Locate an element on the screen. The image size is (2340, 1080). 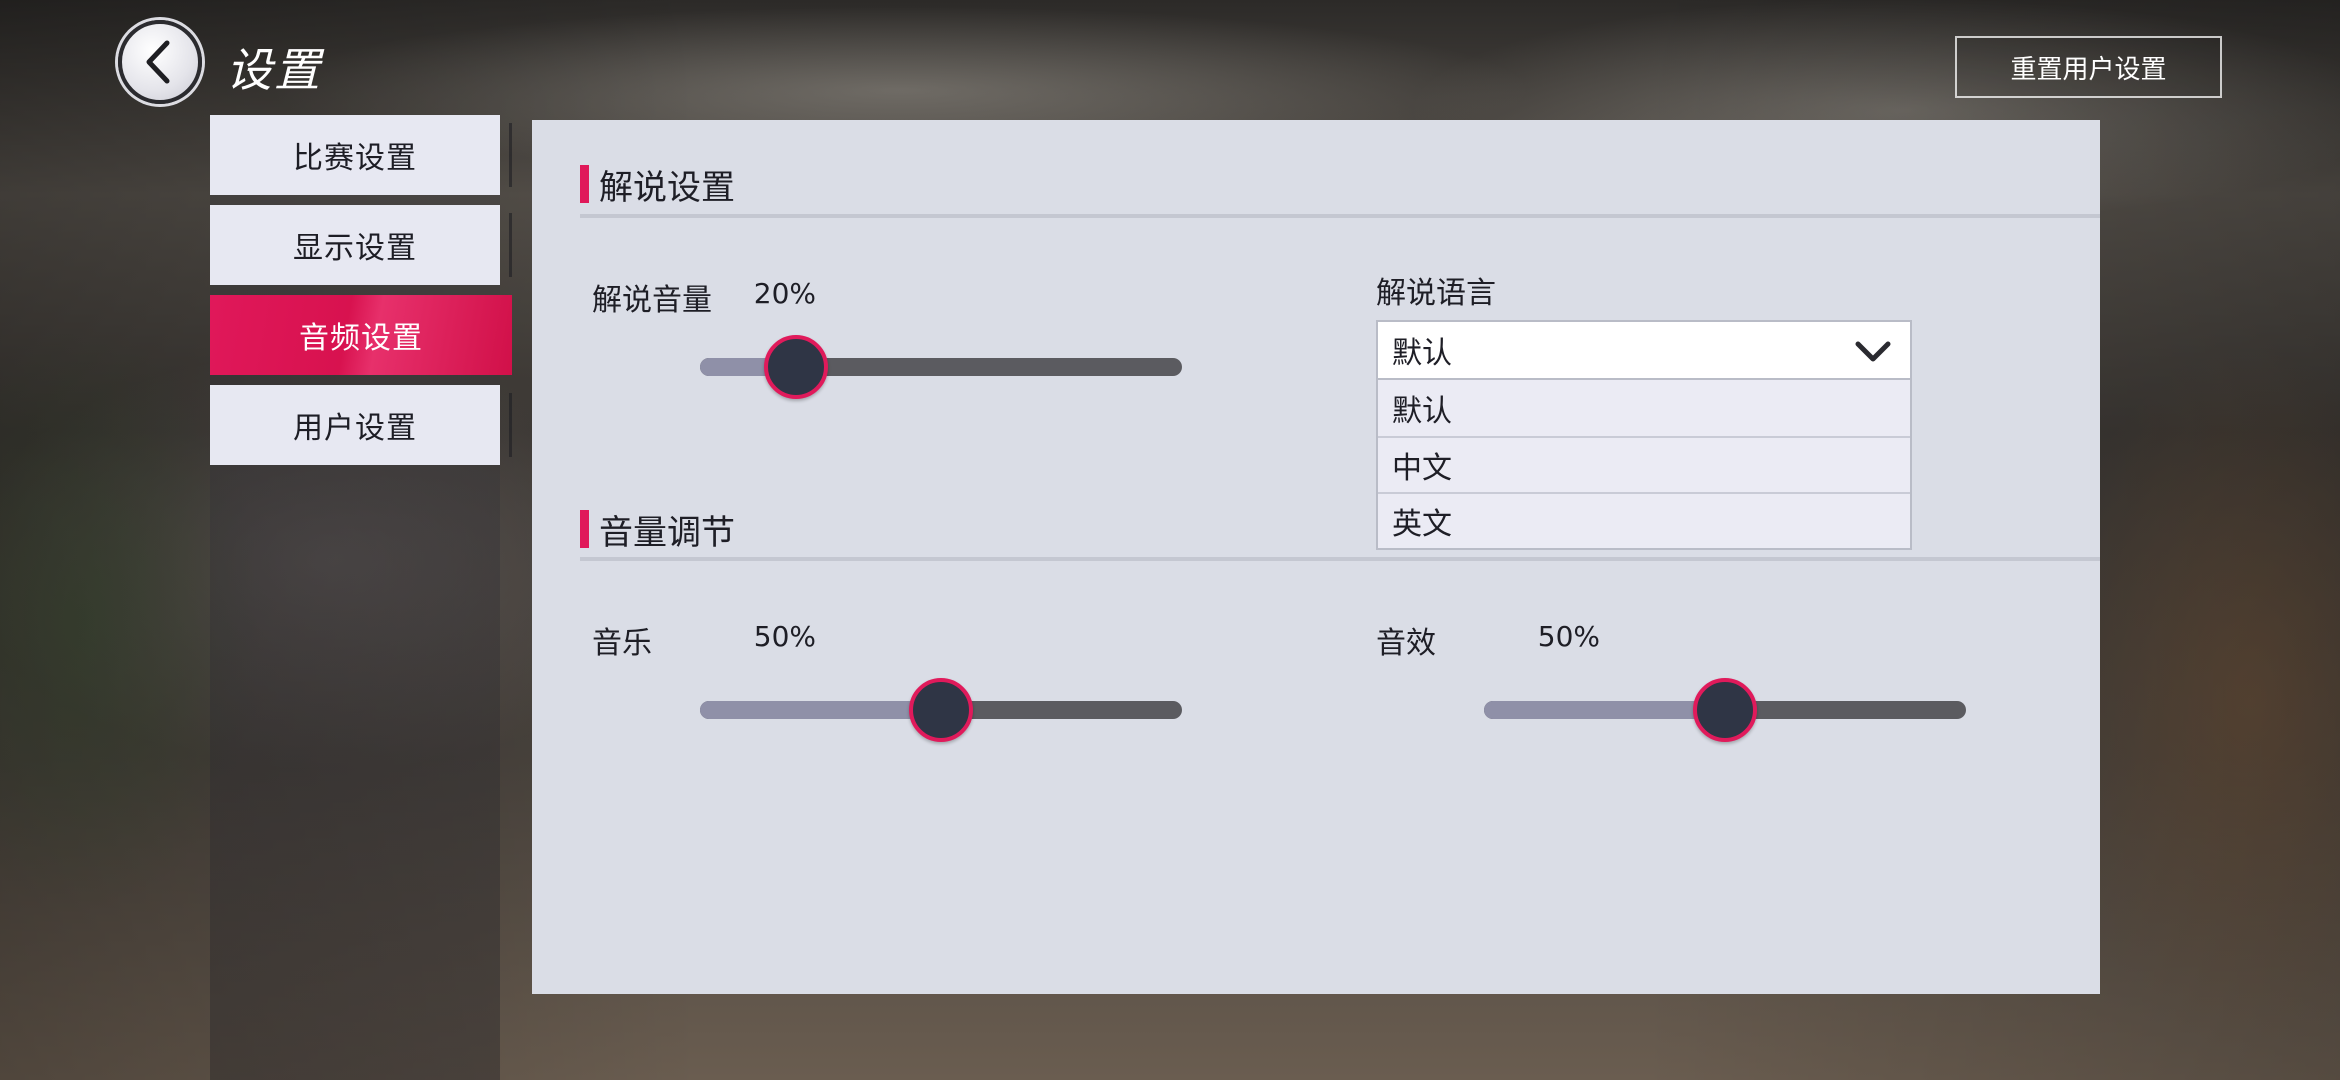
chevron-down-icon is located at coordinates (1873, 351).